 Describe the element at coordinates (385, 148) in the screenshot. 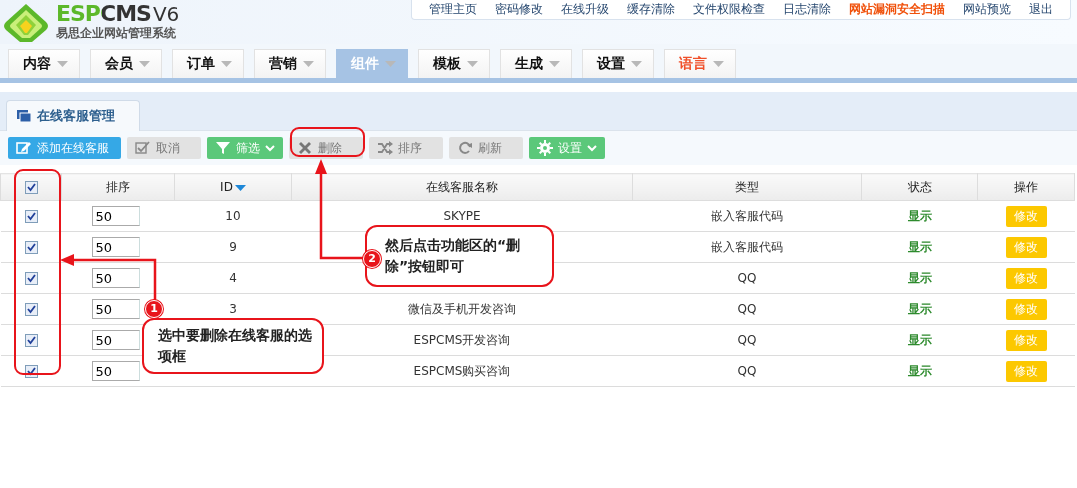

I see `shuffle-icon` at that location.